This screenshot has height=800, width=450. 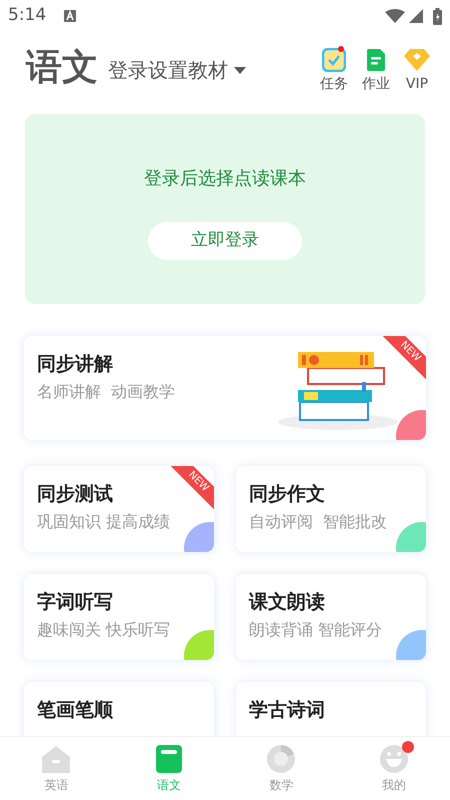 I want to click on card-title: 同步测试, so click(x=75, y=494).